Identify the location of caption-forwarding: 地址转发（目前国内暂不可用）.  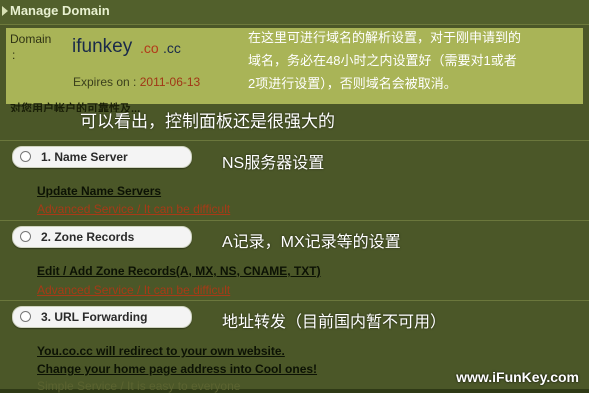
(334, 322).